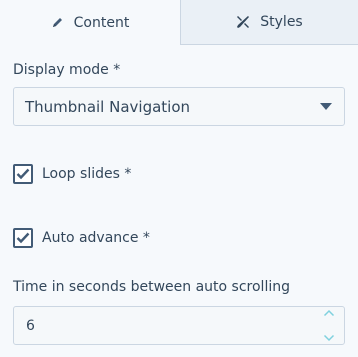  I want to click on auto-scroll-time-input: 6, so click(179, 325).